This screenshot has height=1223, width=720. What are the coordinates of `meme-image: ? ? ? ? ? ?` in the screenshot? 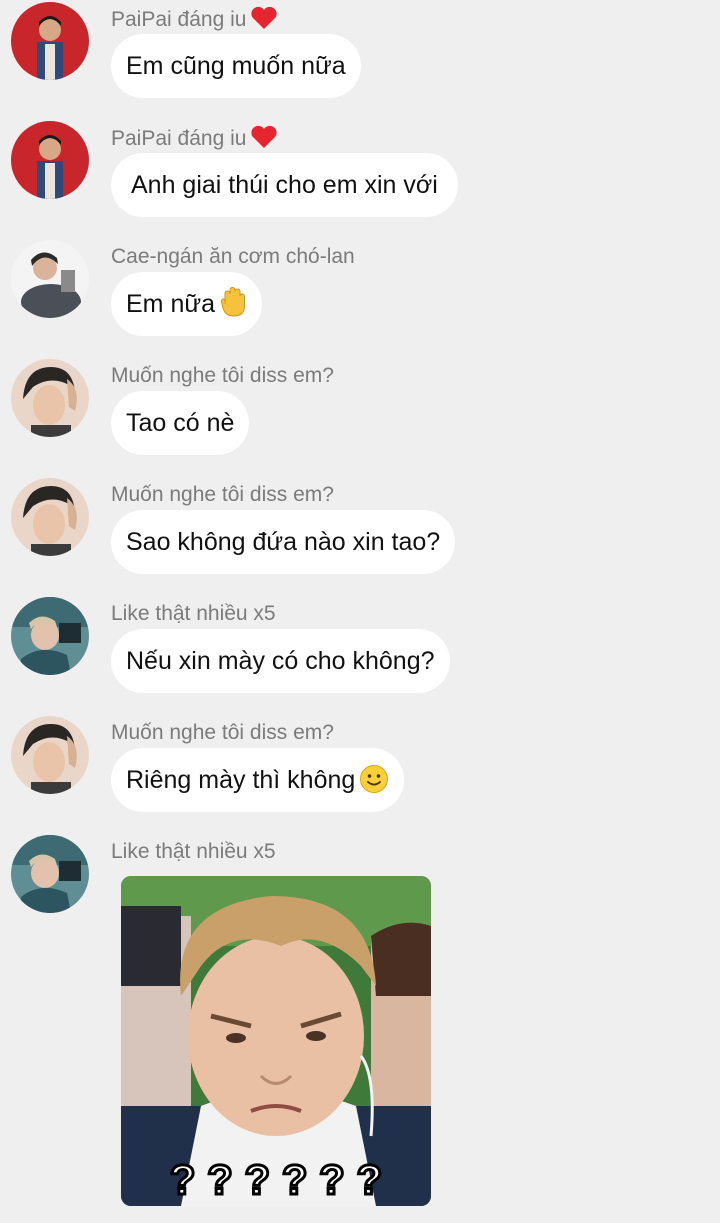 It's located at (276, 1041).